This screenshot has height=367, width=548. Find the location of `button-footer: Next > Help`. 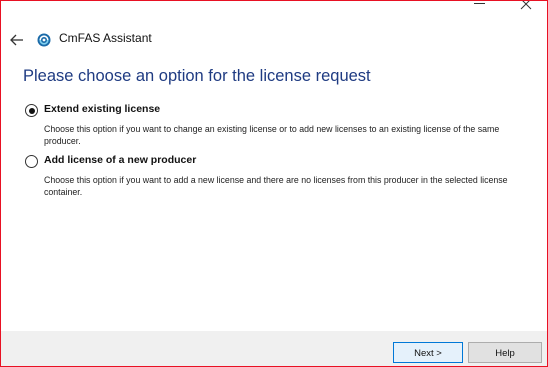

button-footer: Next > Help is located at coordinates (274, 348).